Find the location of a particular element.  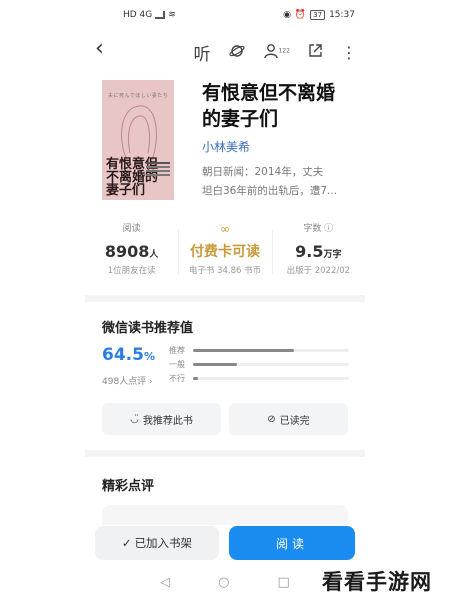

stat-sub: 1位朋友在读 is located at coordinates (131, 271).